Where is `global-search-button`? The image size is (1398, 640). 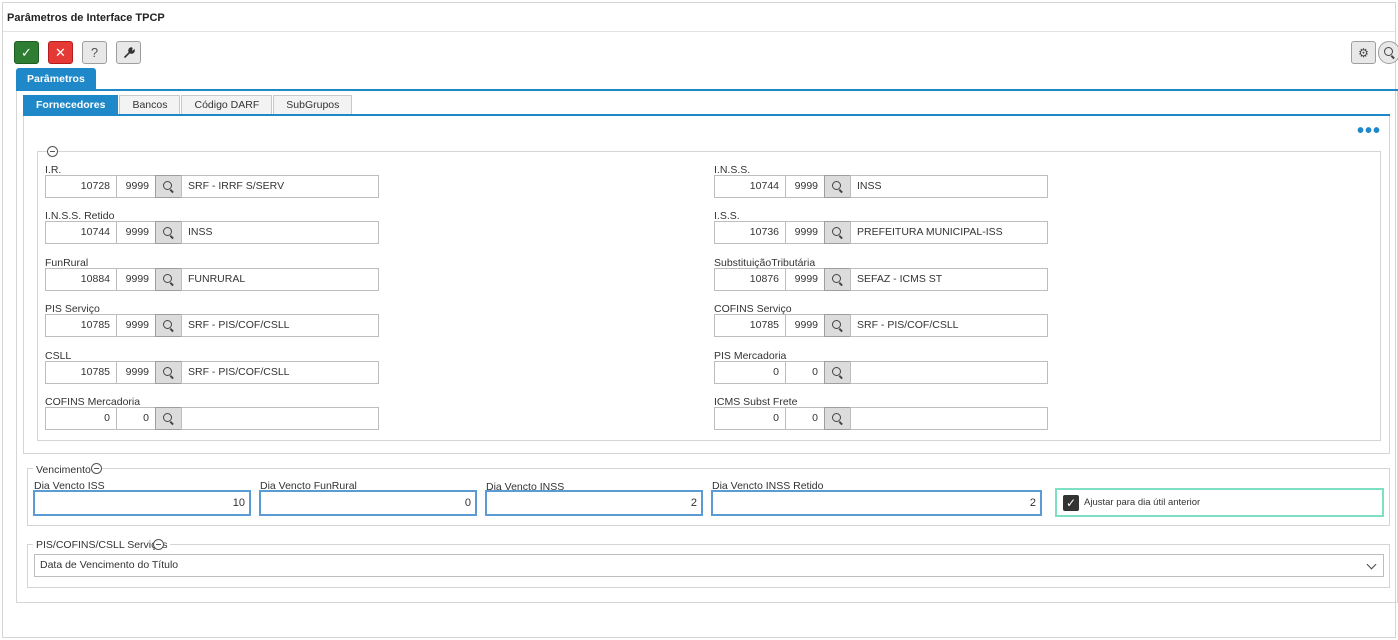
global-search-button is located at coordinates (1388, 52).